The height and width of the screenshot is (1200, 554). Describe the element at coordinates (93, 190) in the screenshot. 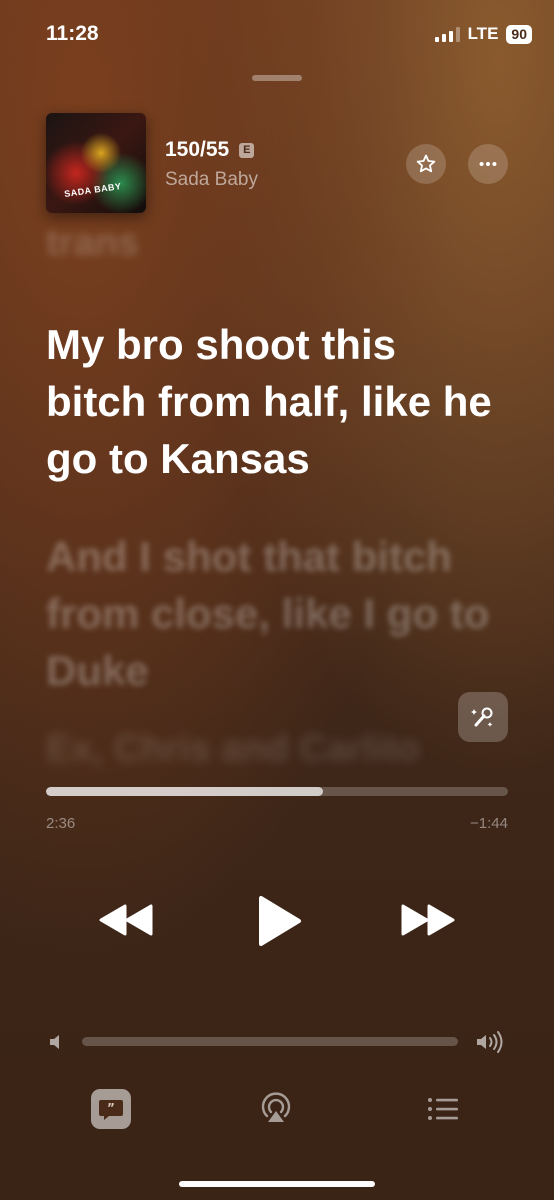

I see `artwork-text: SADA BABY` at that location.